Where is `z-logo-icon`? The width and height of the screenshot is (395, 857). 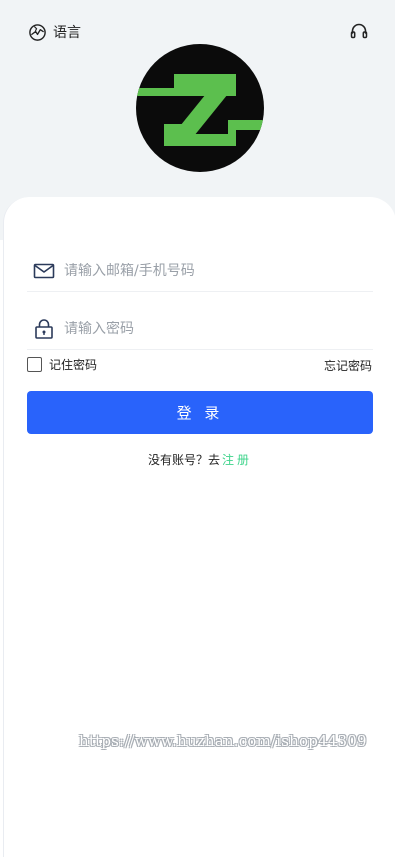 z-logo-icon is located at coordinates (200, 108).